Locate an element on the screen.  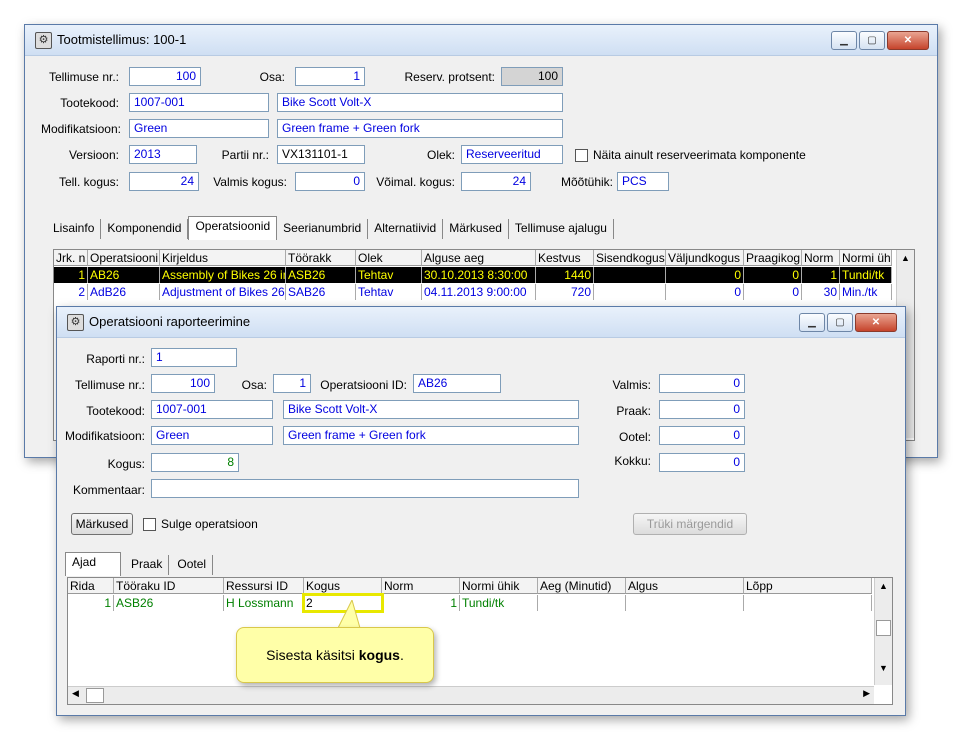
col-normi-uhik: Normi ühik is located at coordinates (499, 586).